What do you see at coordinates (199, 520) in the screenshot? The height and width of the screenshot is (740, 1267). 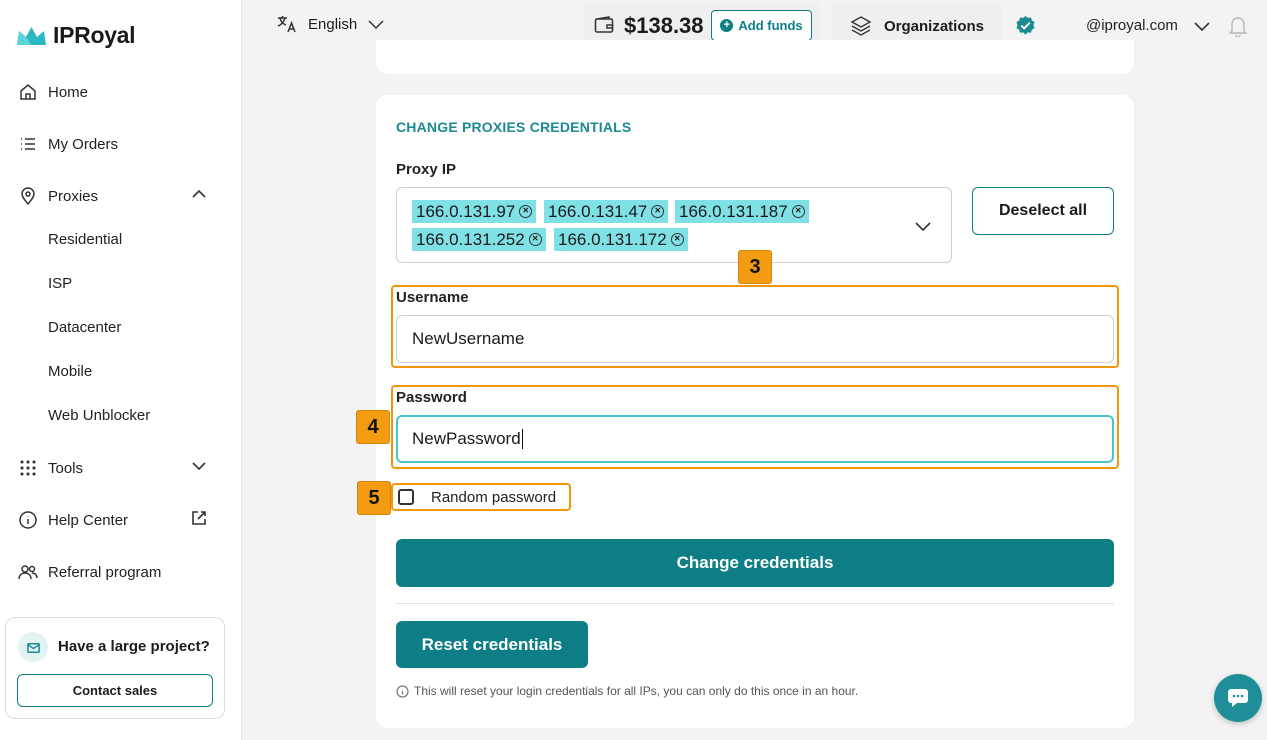 I see `external-link-icon` at bounding box center [199, 520].